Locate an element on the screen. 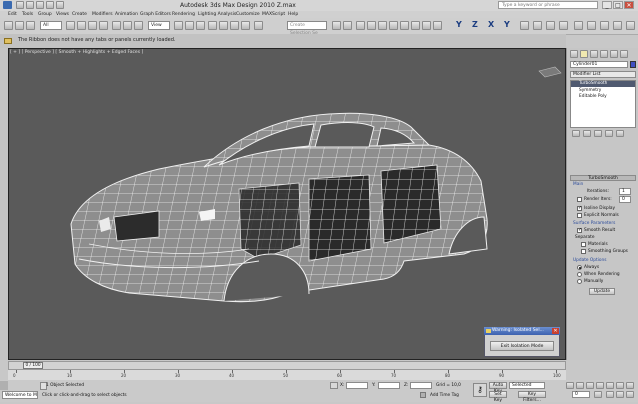 This screenshot has width=638, height=404. set-key-button: Set Key is located at coordinates (498, 397).